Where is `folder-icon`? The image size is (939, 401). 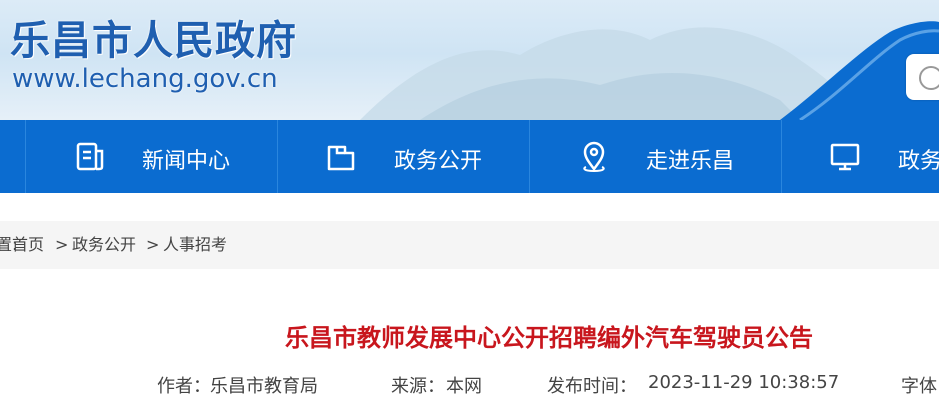 folder-icon is located at coordinates (341, 158).